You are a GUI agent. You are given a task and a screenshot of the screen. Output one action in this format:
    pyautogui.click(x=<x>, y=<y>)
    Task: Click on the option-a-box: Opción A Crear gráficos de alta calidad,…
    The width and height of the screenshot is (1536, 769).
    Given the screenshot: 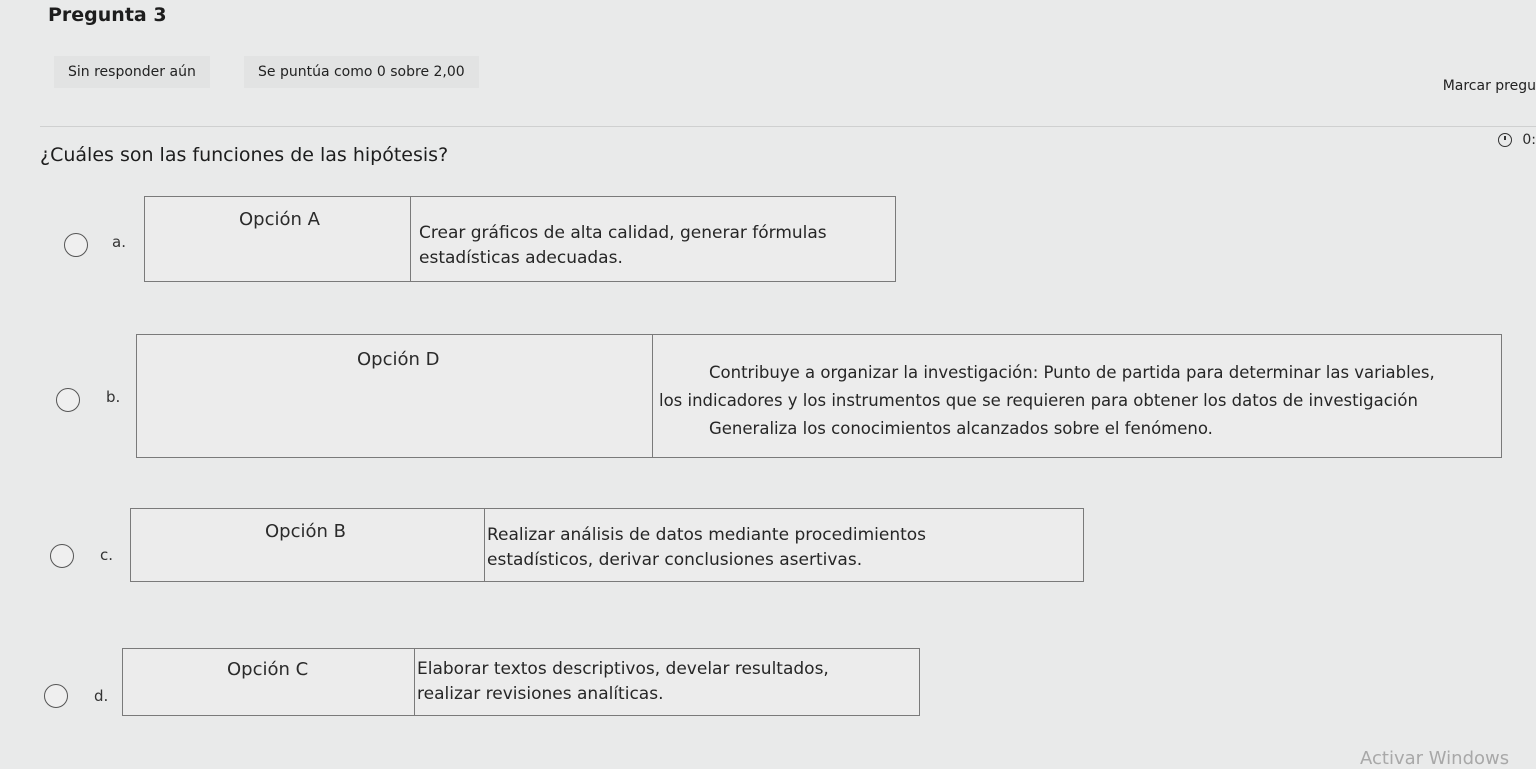 What is the action you would take?
    pyautogui.click(x=520, y=239)
    